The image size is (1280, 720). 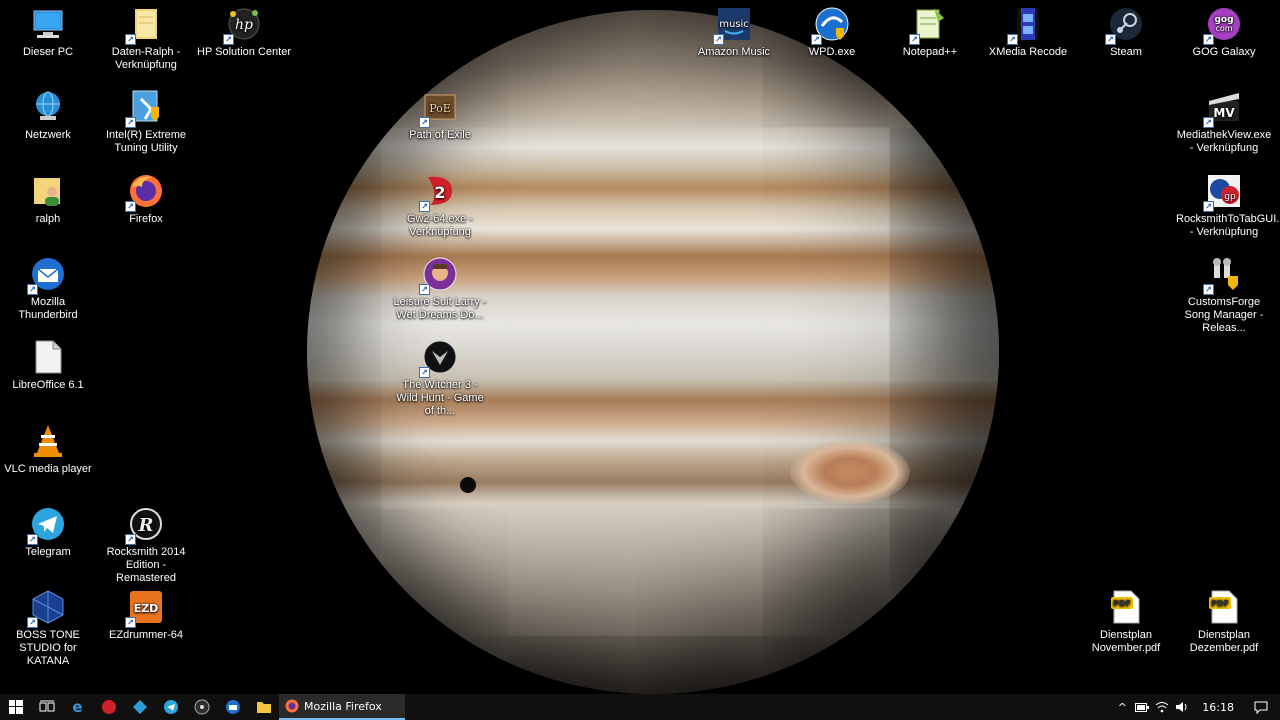 What do you see at coordinates (1222, 275) in the screenshot?
I see `customsforge-icon: ↗` at bounding box center [1222, 275].